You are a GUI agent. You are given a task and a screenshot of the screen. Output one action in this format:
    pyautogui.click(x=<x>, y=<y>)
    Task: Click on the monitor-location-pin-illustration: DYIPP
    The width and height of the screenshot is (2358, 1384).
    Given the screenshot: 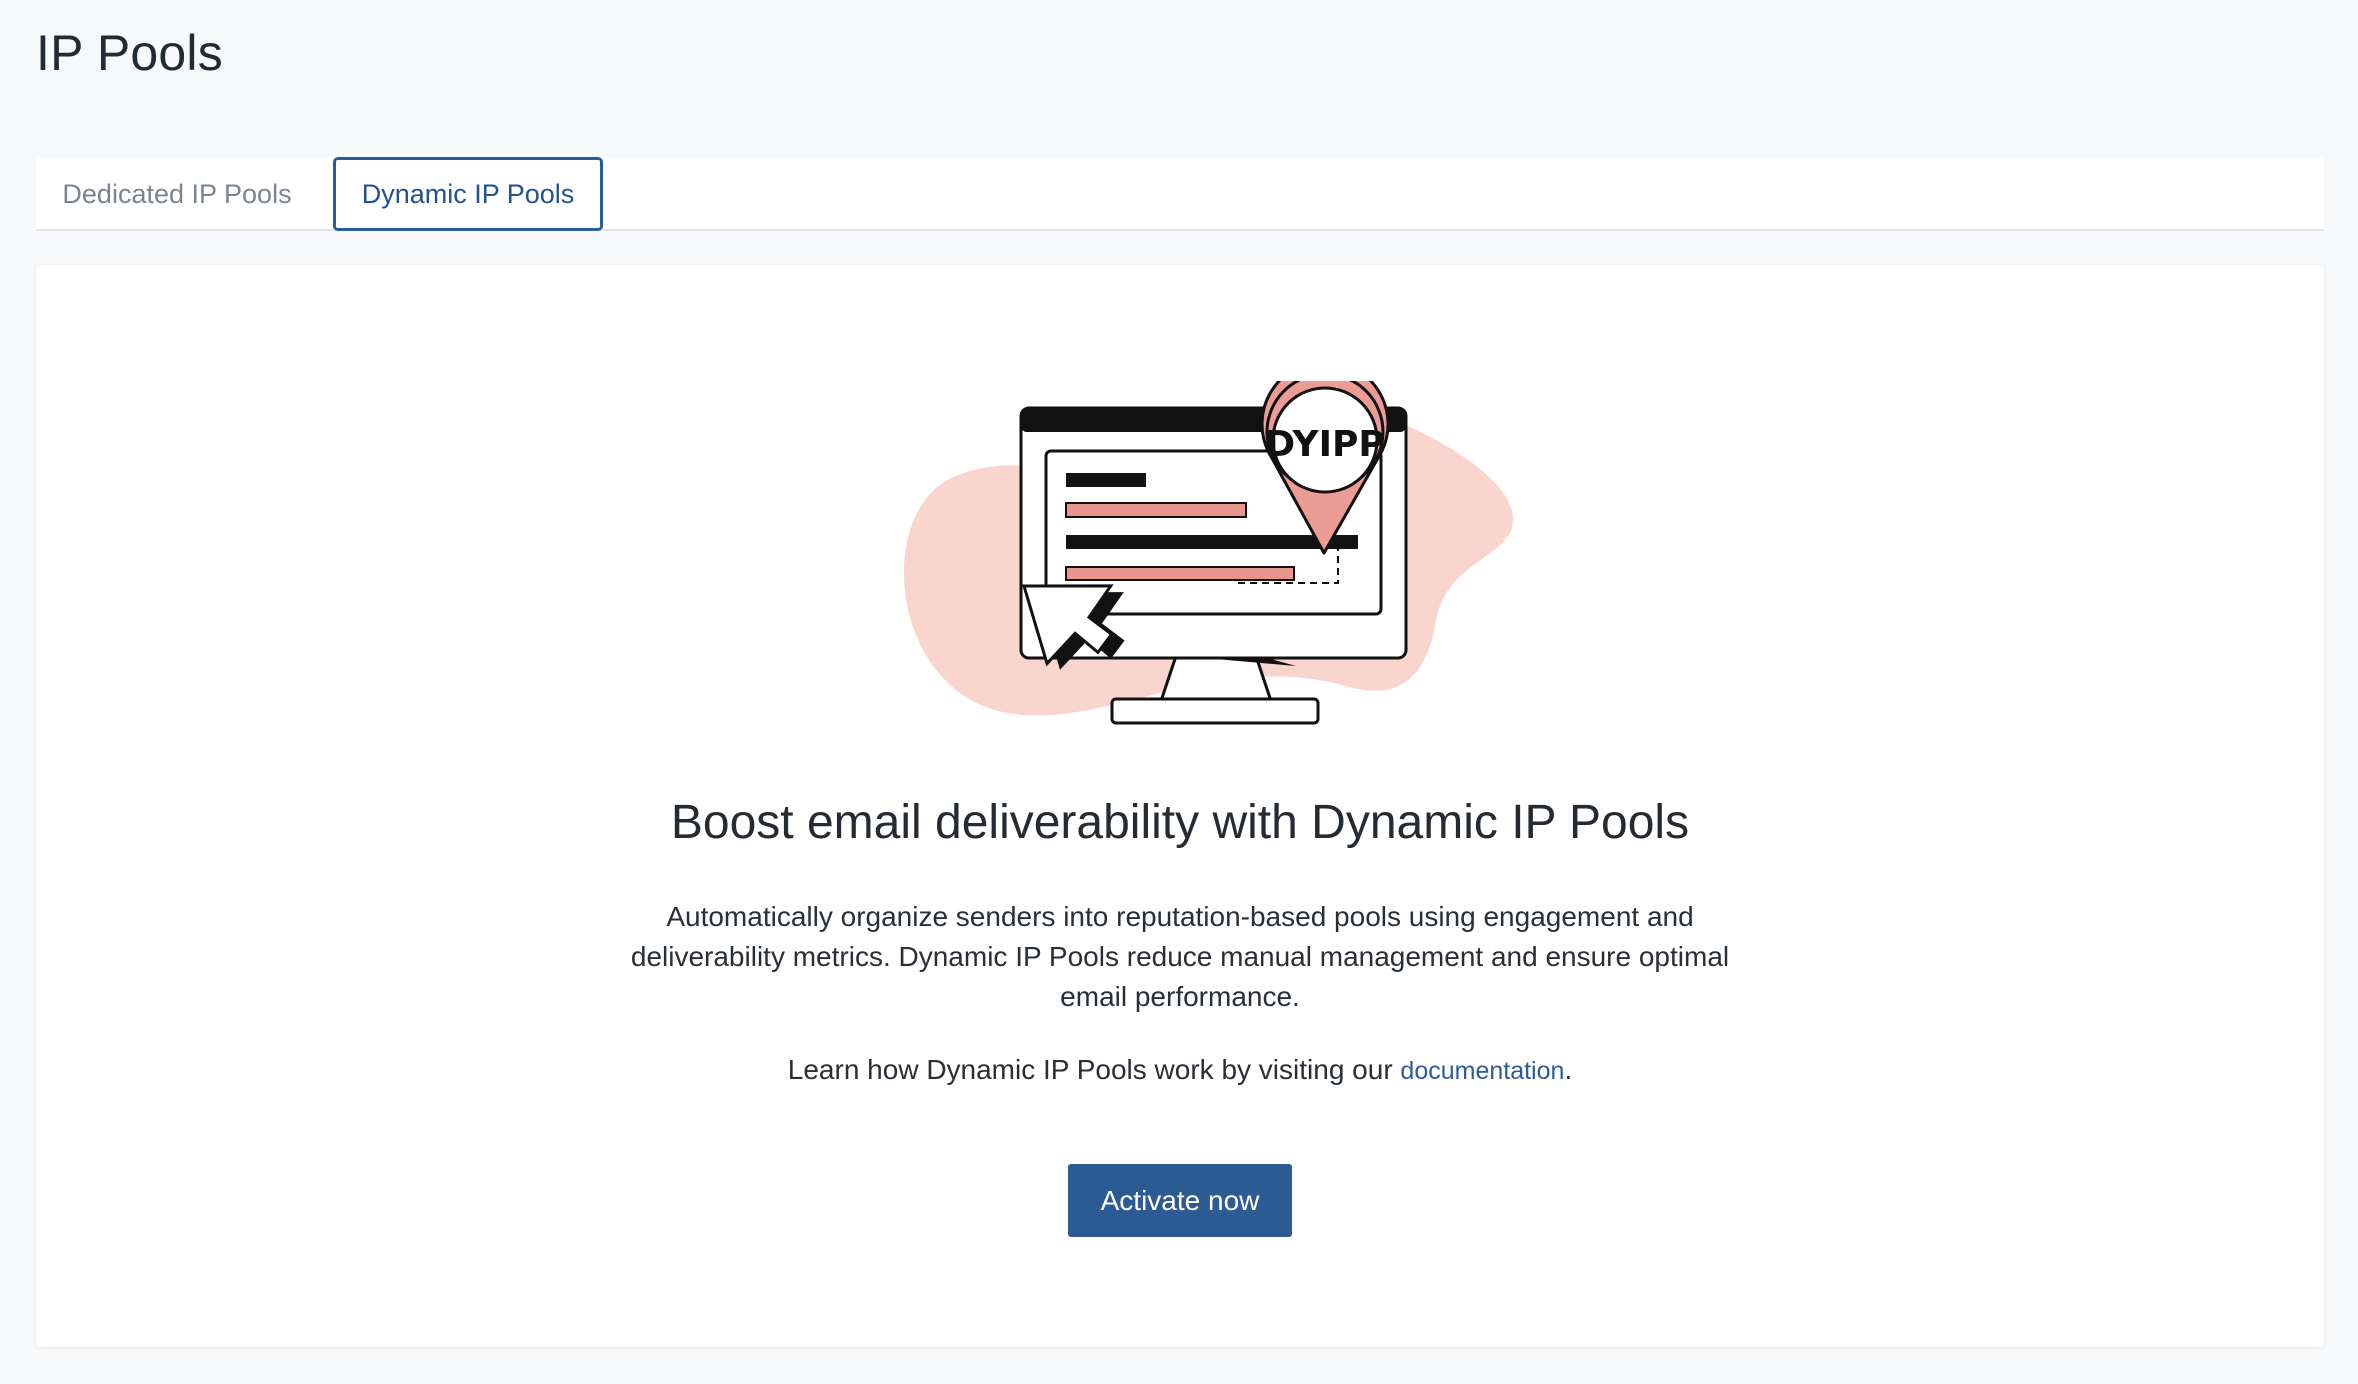 What is the action you would take?
    pyautogui.click(x=1208, y=553)
    